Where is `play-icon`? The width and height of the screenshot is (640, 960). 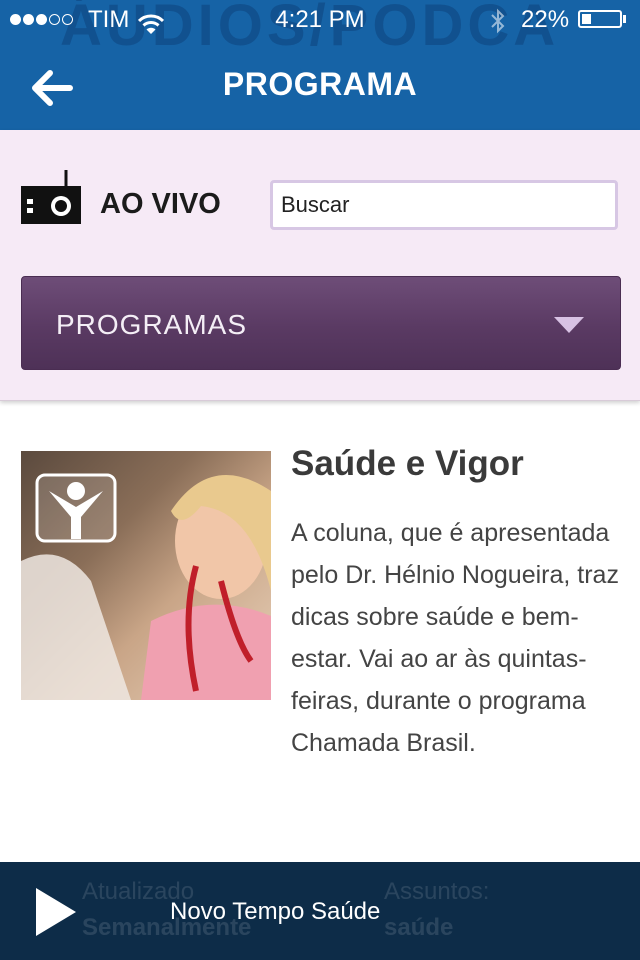
play-icon is located at coordinates (56, 912).